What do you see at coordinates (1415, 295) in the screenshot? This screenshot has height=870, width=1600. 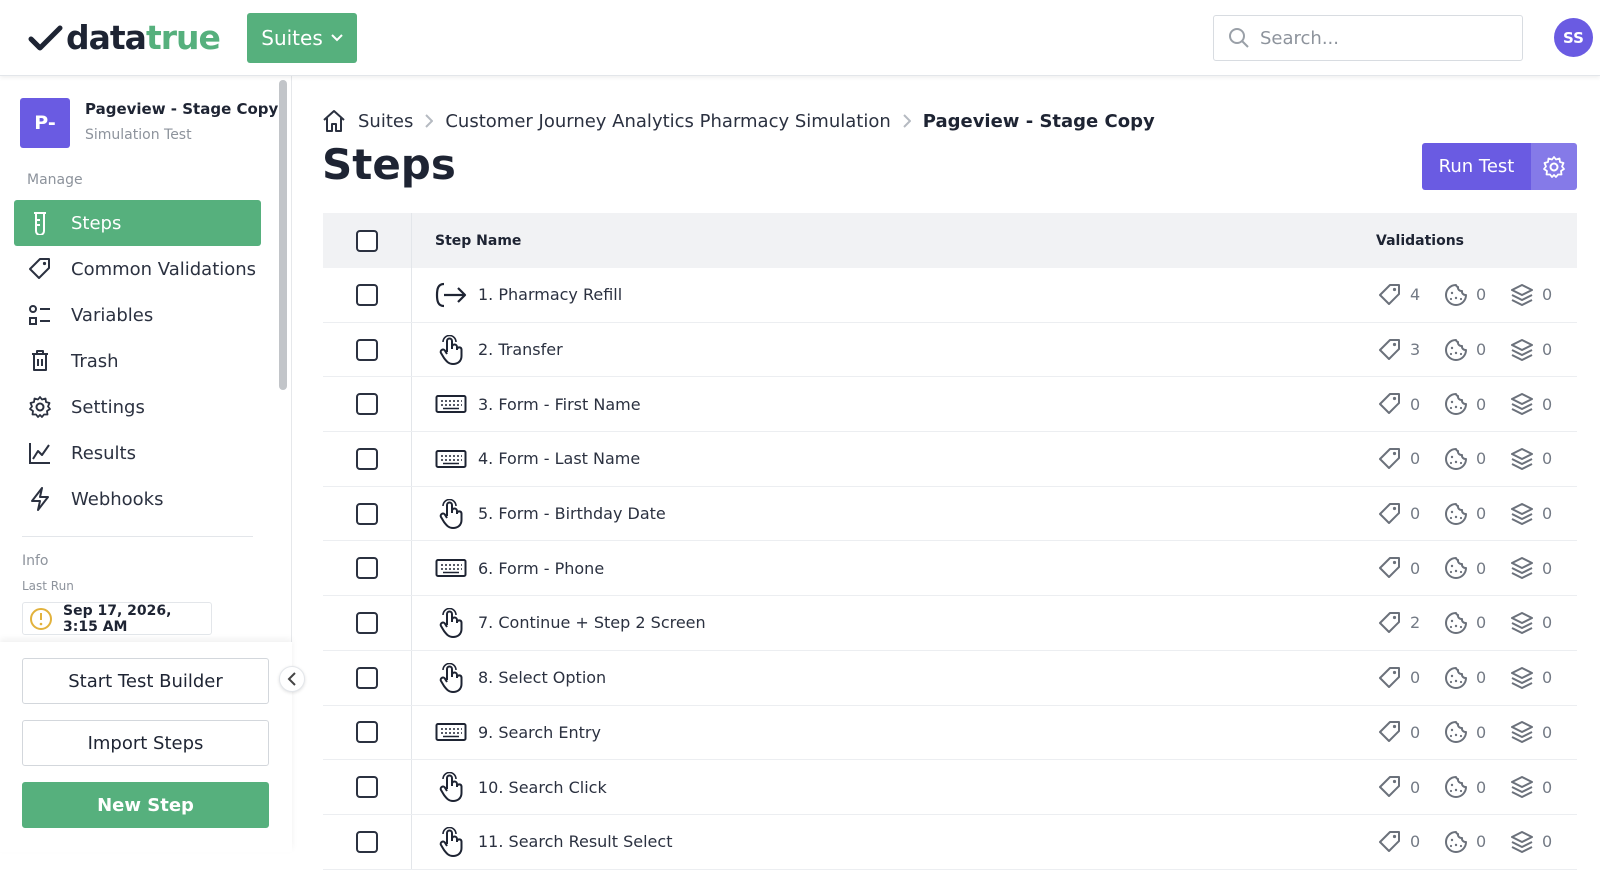 I see `tag-count: 4` at bounding box center [1415, 295].